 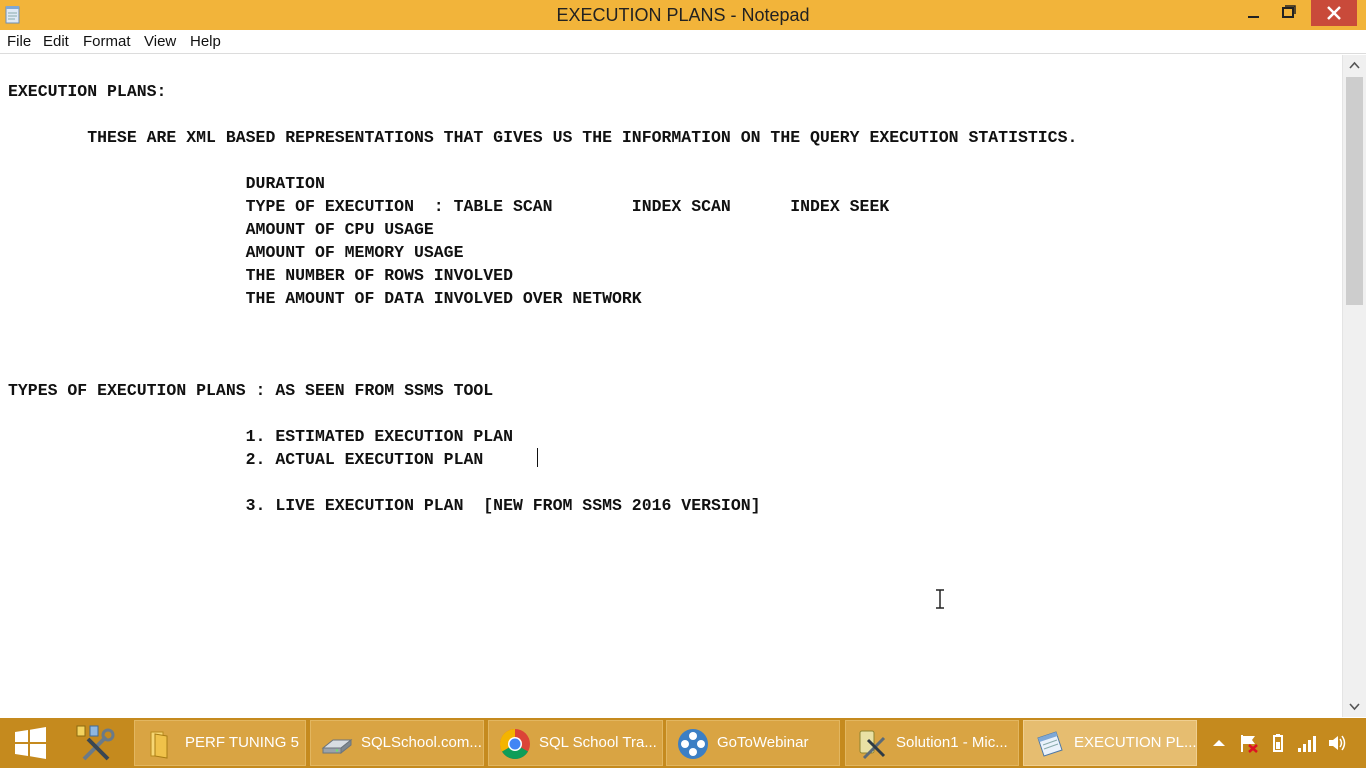 What do you see at coordinates (940, 599) in the screenshot?
I see `ibeam-cursor-icon` at bounding box center [940, 599].